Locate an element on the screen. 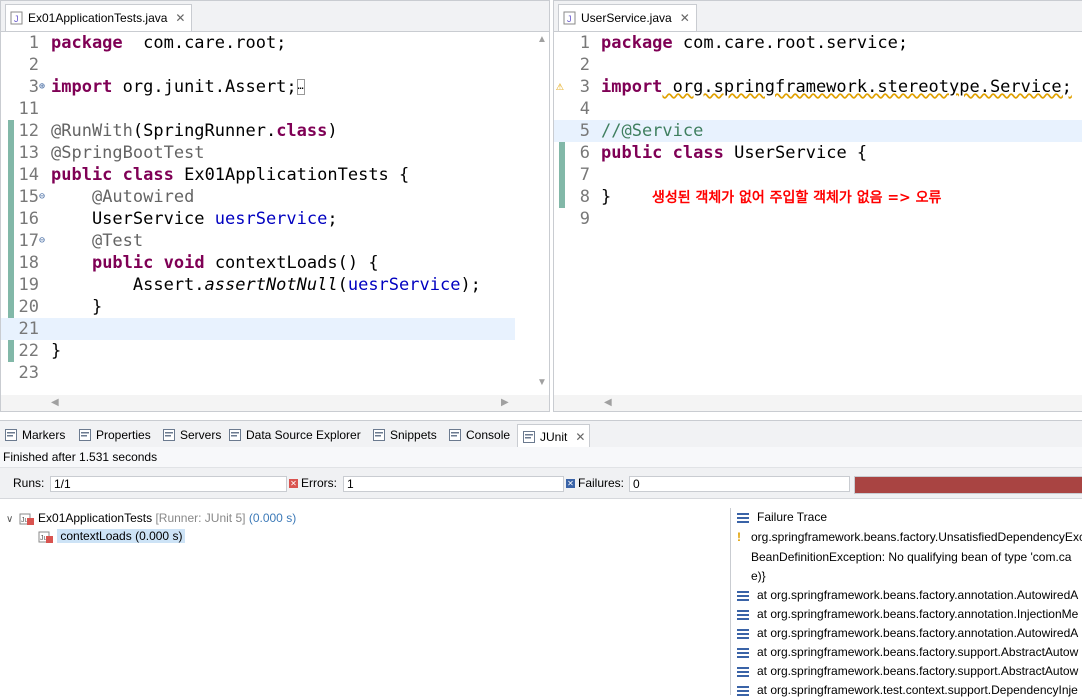 The width and height of the screenshot is (1082, 700). fold-toggle-icon: ⊕ is located at coordinates (42, 87).